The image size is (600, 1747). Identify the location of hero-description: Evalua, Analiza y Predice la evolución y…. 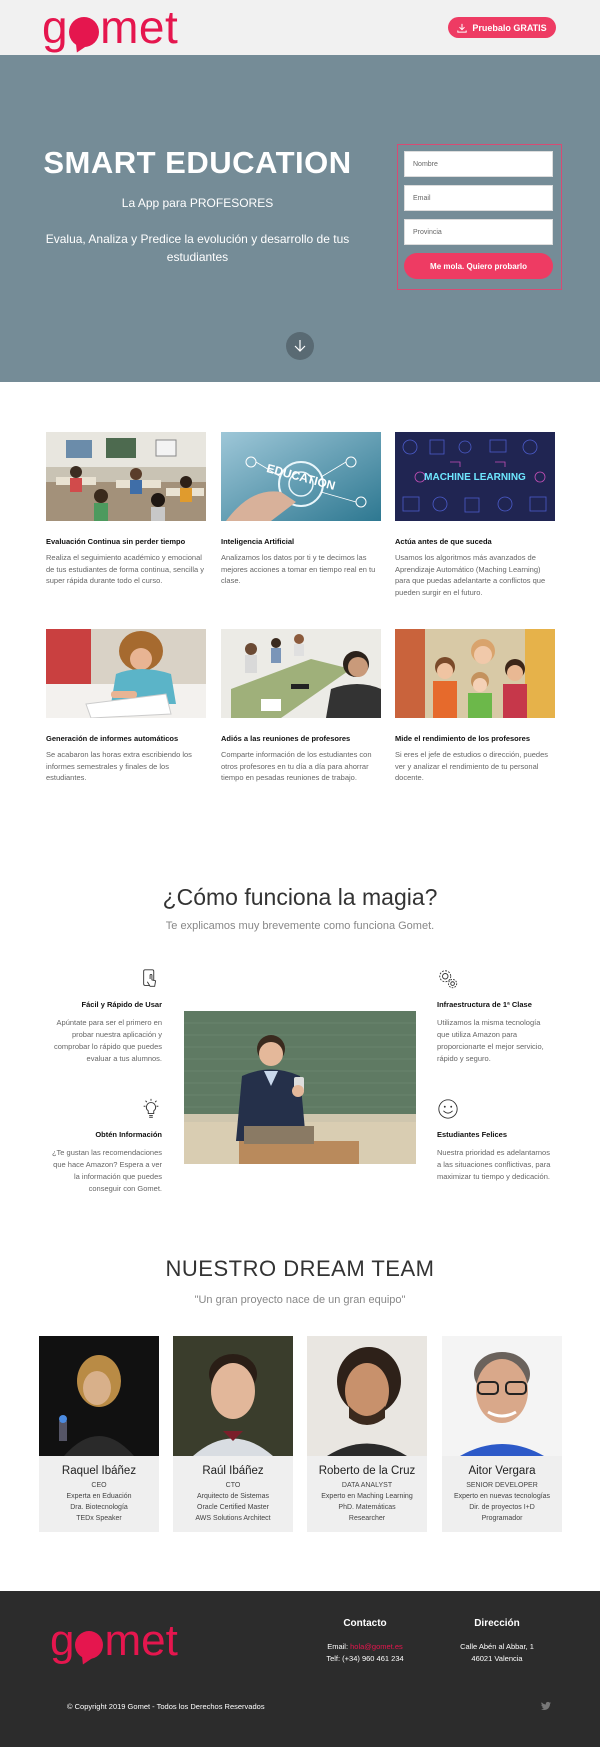
(197, 248).